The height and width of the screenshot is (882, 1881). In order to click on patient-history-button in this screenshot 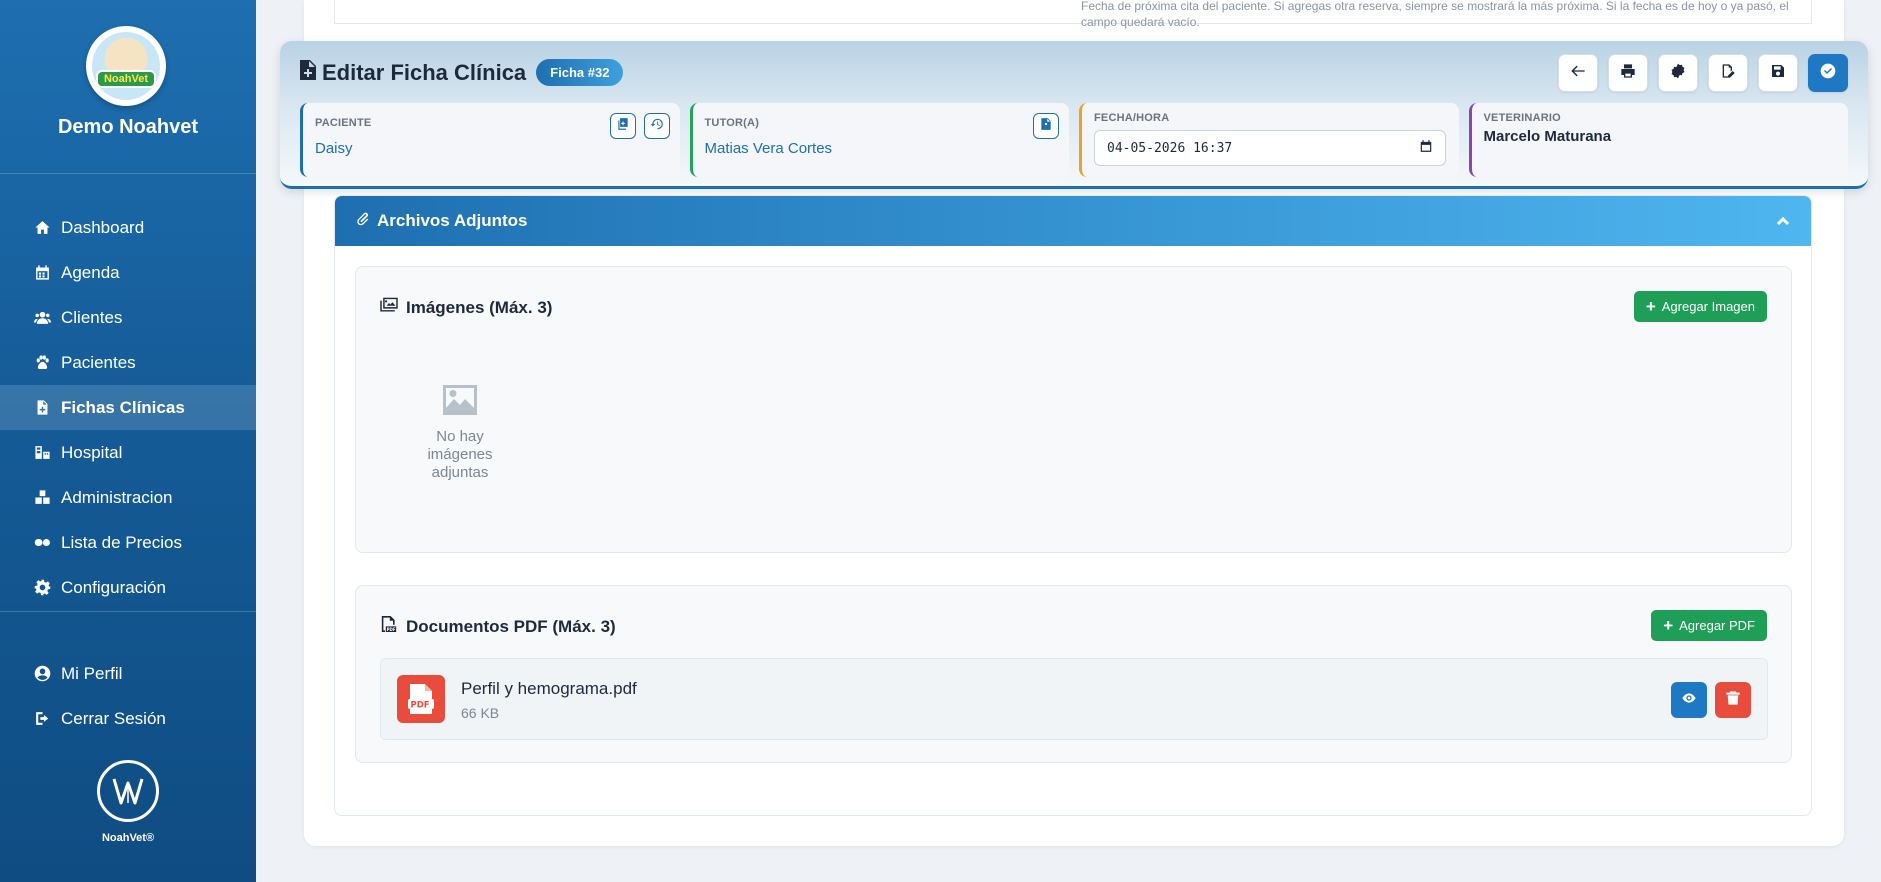, I will do `click(656, 126)`.